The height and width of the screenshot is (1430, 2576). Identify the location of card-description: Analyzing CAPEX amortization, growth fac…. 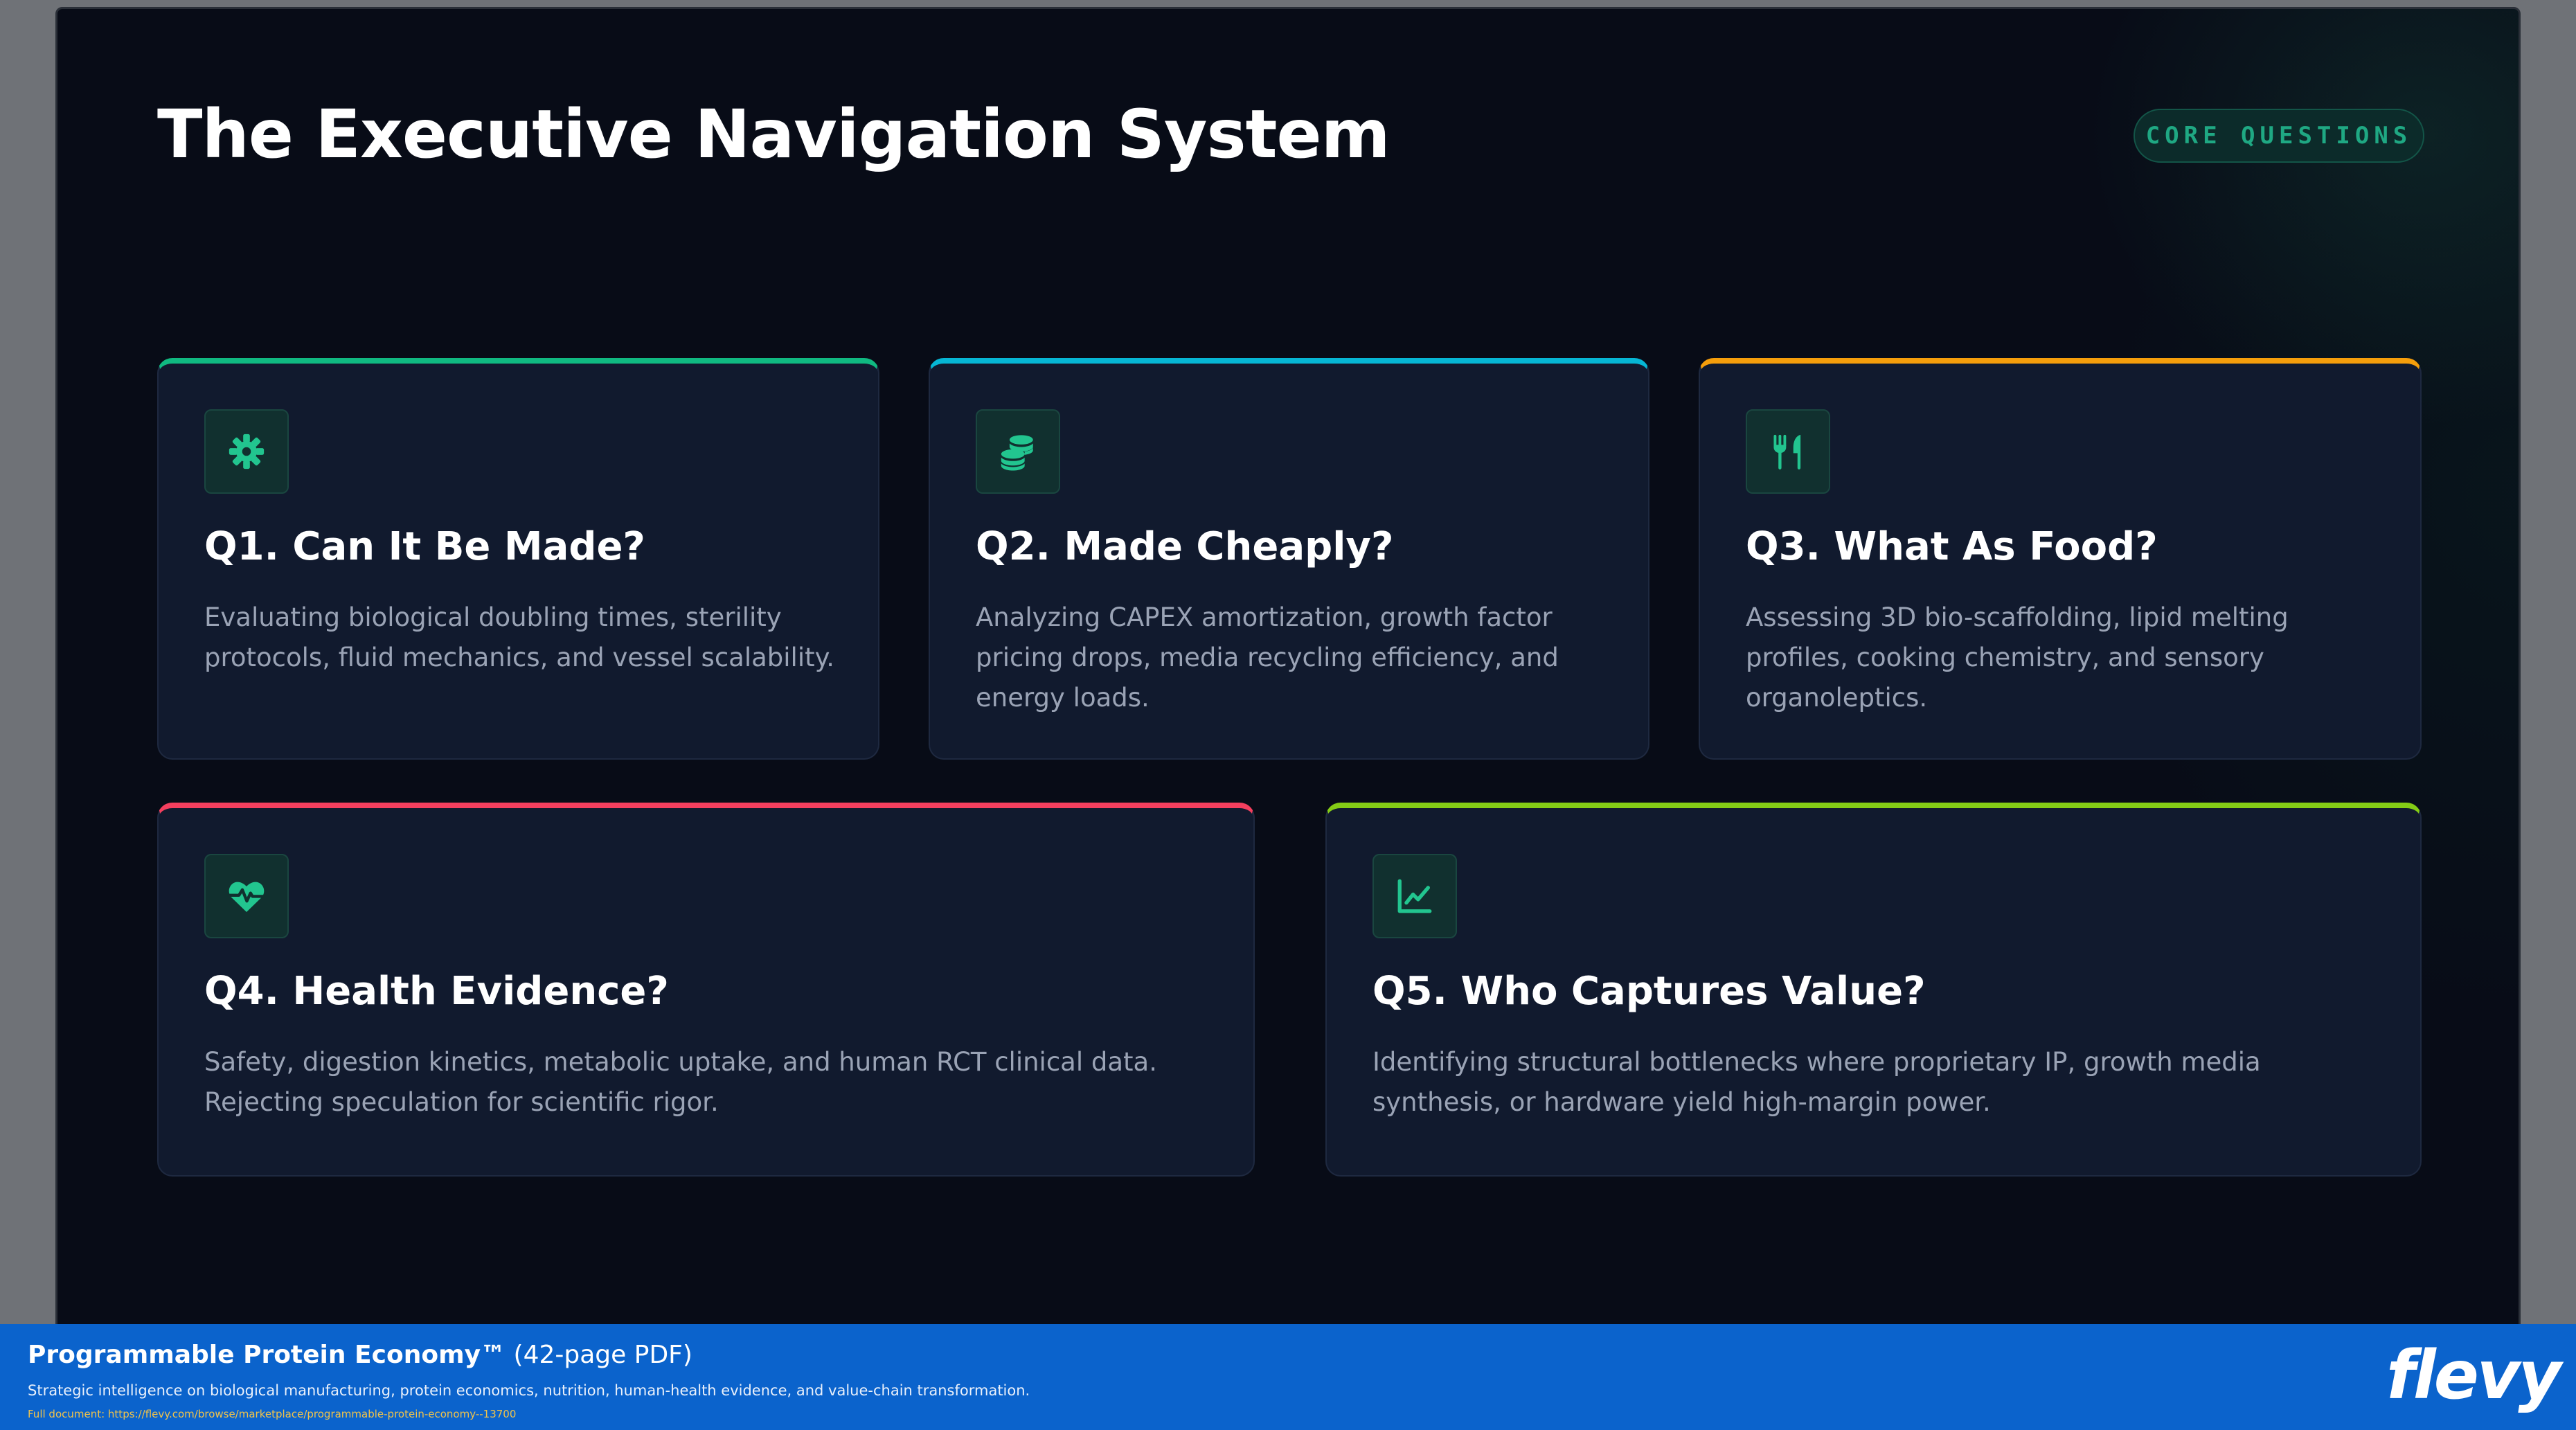
(1267, 657).